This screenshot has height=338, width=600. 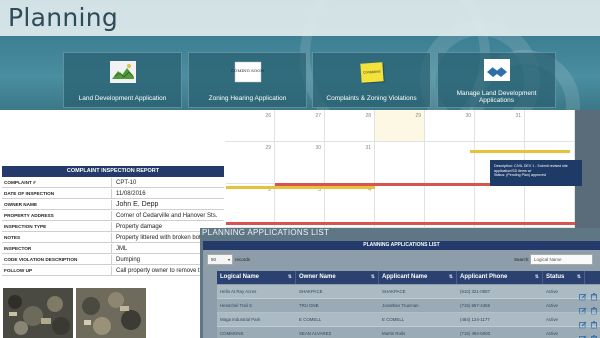 What do you see at coordinates (240, 277) in the screenshot?
I see `column-header-label: Logical Name` at bounding box center [240, 277].